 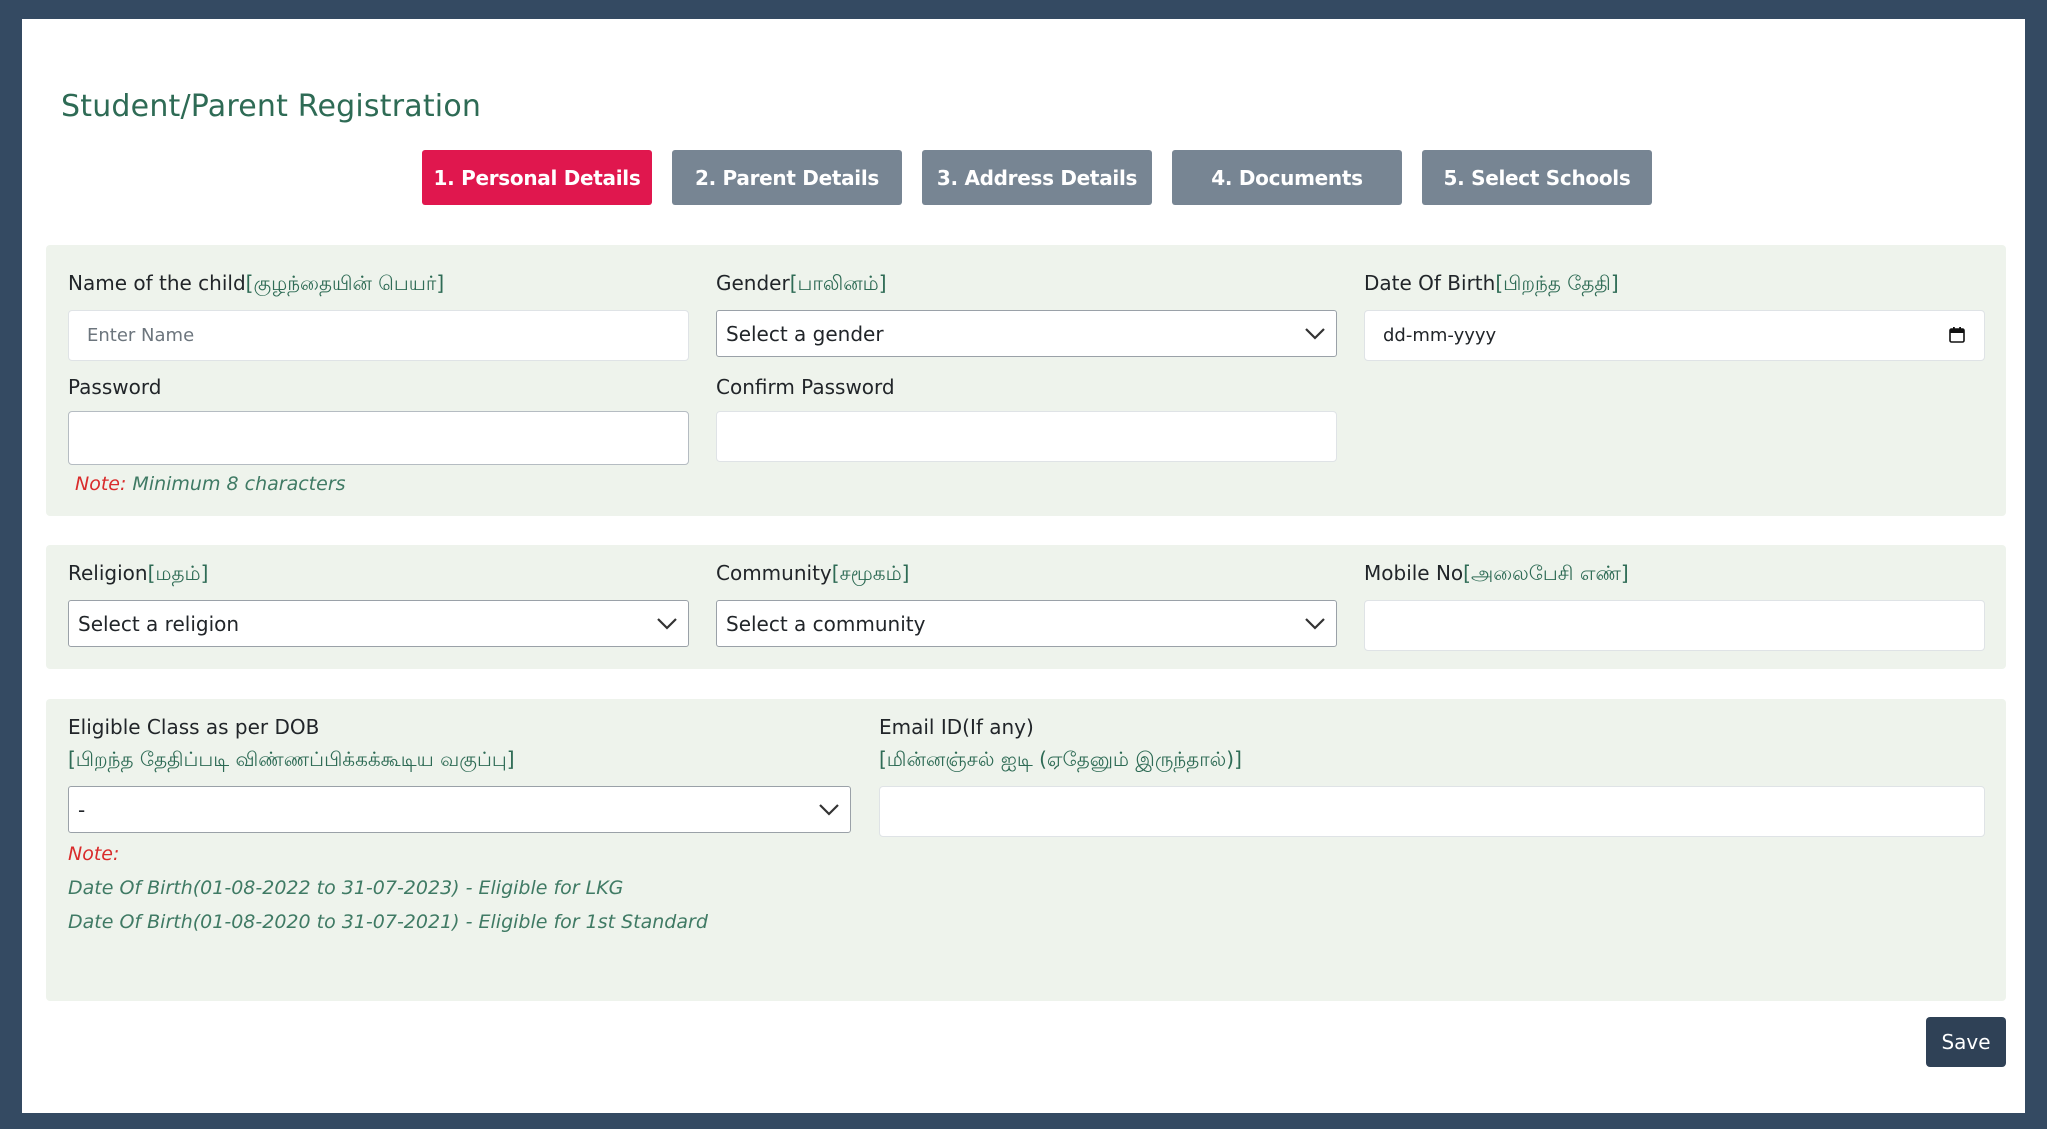 I want to click on confirm-password-label: Confirm Password, so click(x=805, y=387).